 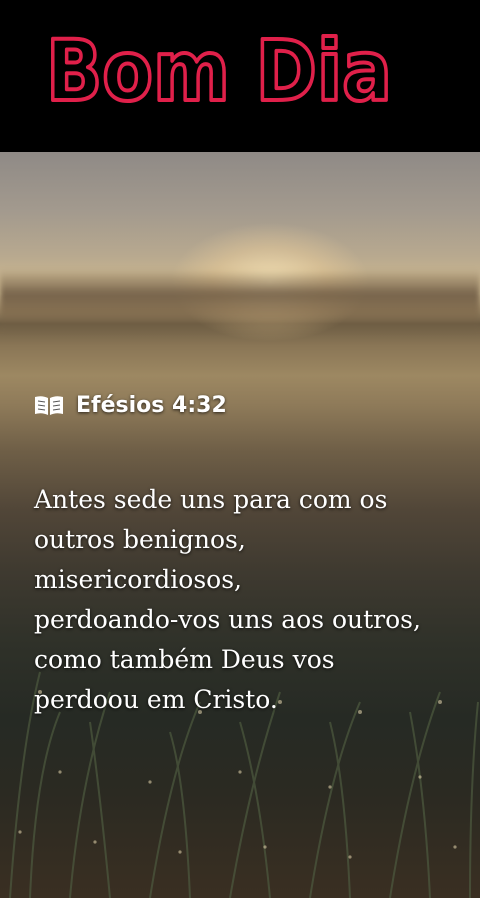 What do you see at coordinates (151, 405) in the screenshot?
I see `verse-reference: Efésios 4:32` at bounding box center [151, 405].